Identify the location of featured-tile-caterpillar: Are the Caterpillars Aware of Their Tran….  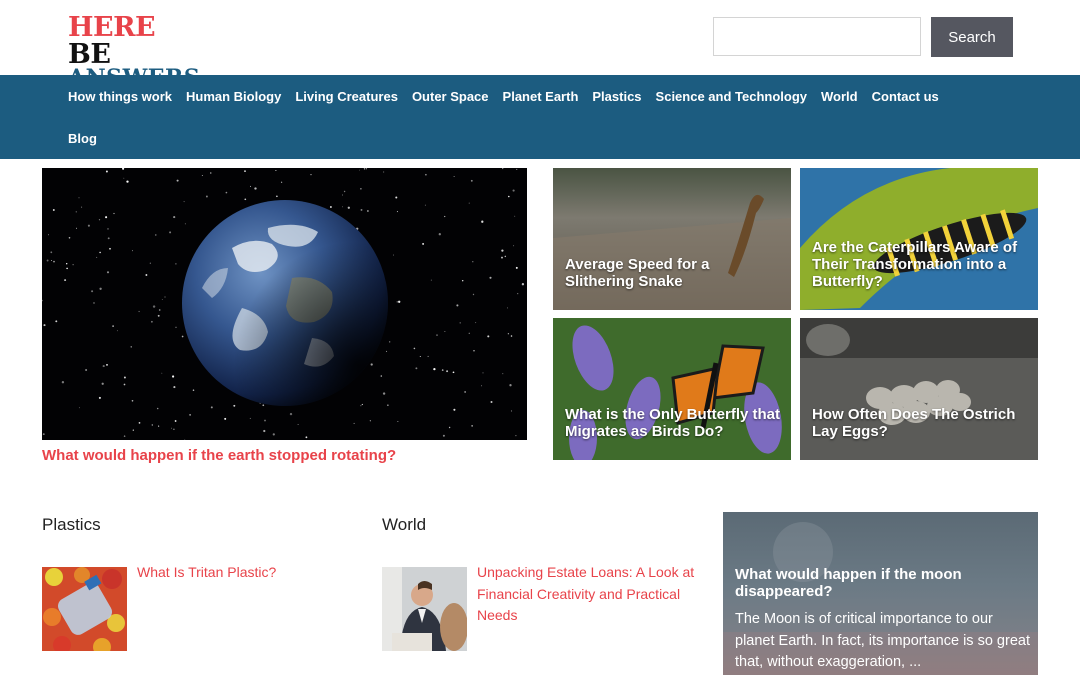
(919, 239).